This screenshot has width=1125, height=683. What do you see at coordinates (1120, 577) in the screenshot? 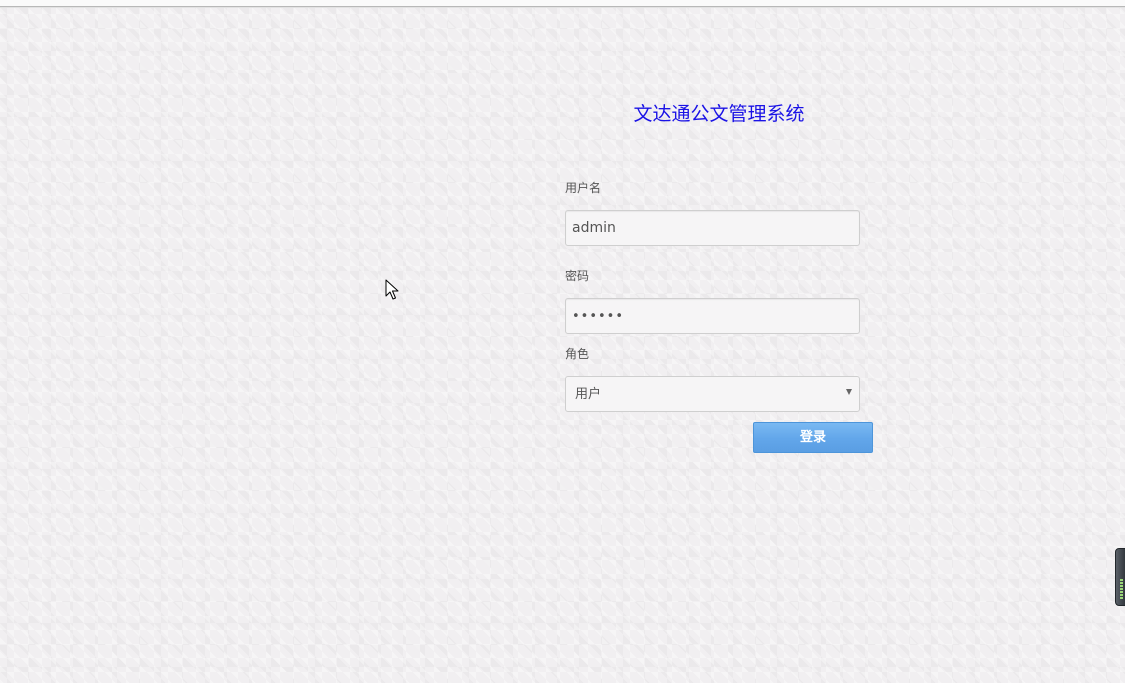
I see `side-panel-handle` at bounding box center [1120, 577].